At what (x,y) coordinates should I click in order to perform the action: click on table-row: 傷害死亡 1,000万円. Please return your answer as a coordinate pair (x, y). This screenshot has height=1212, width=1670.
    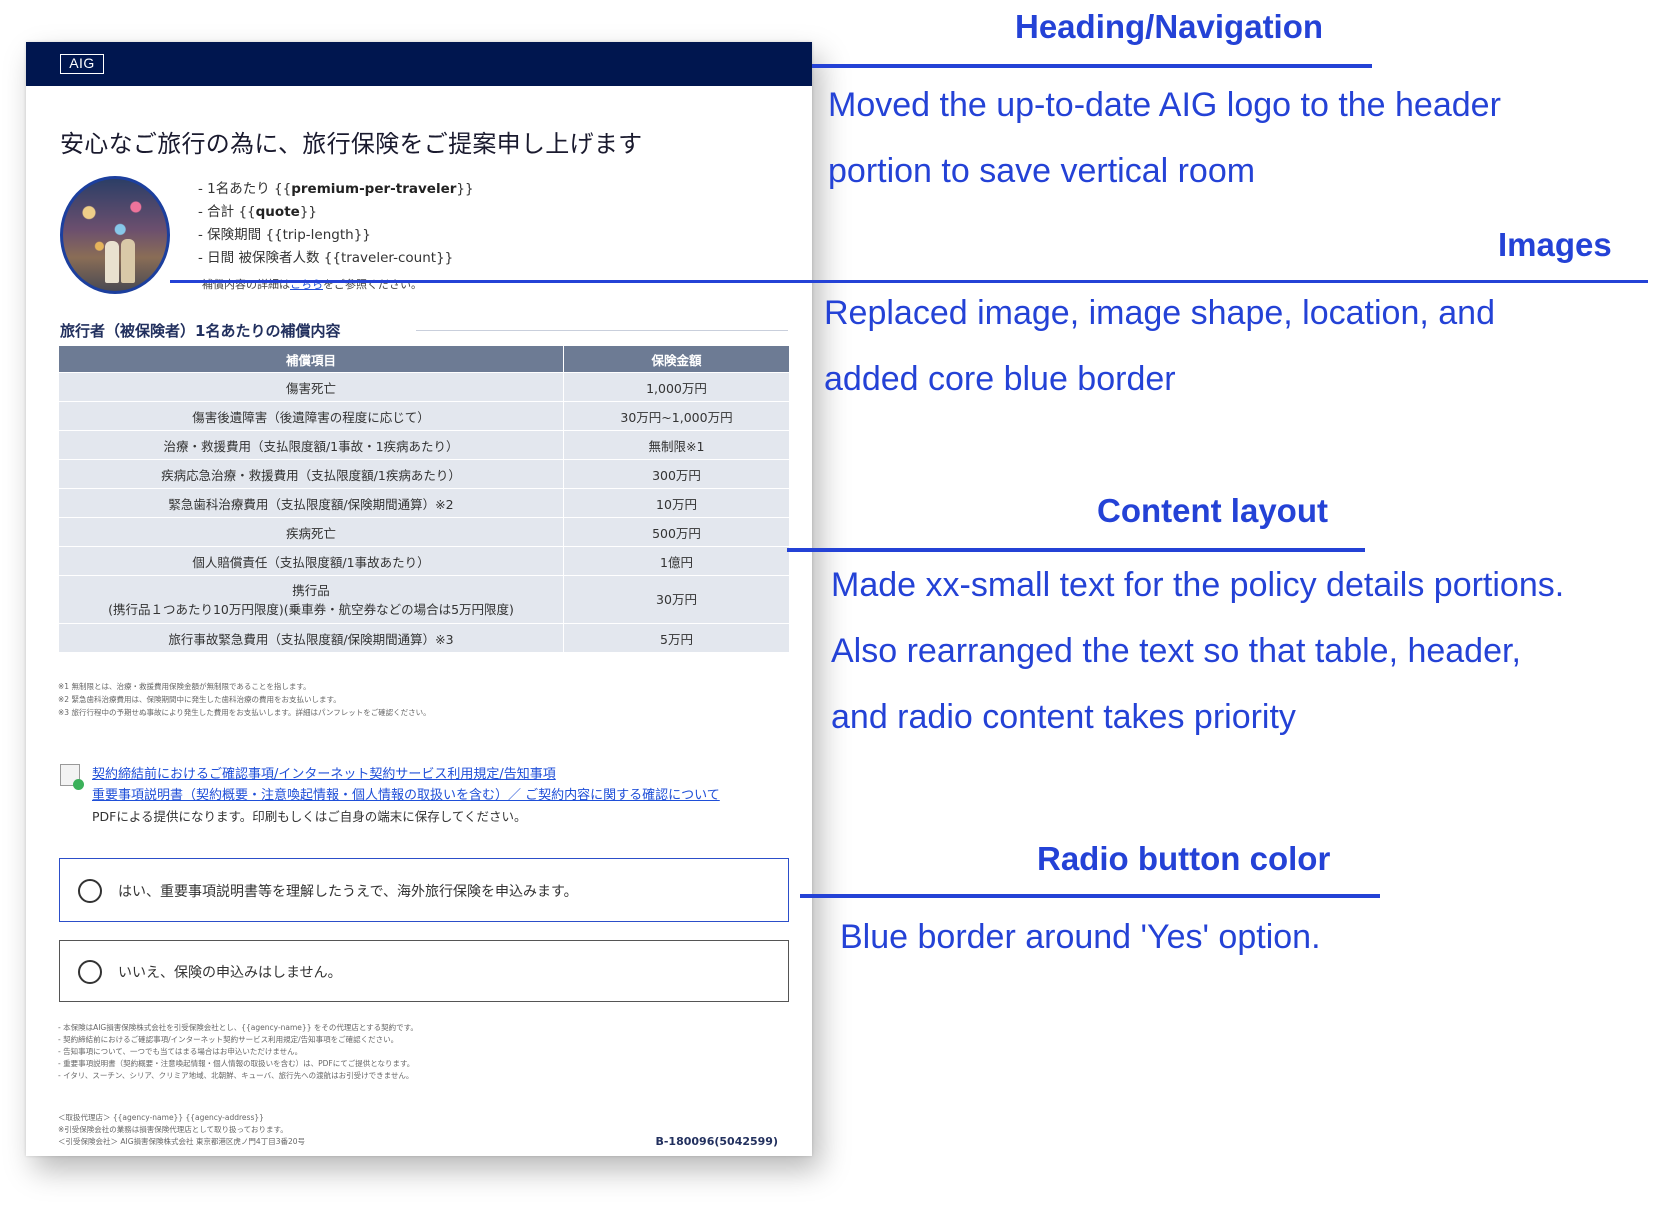
    Looking at the image, I should click on (424, 387).